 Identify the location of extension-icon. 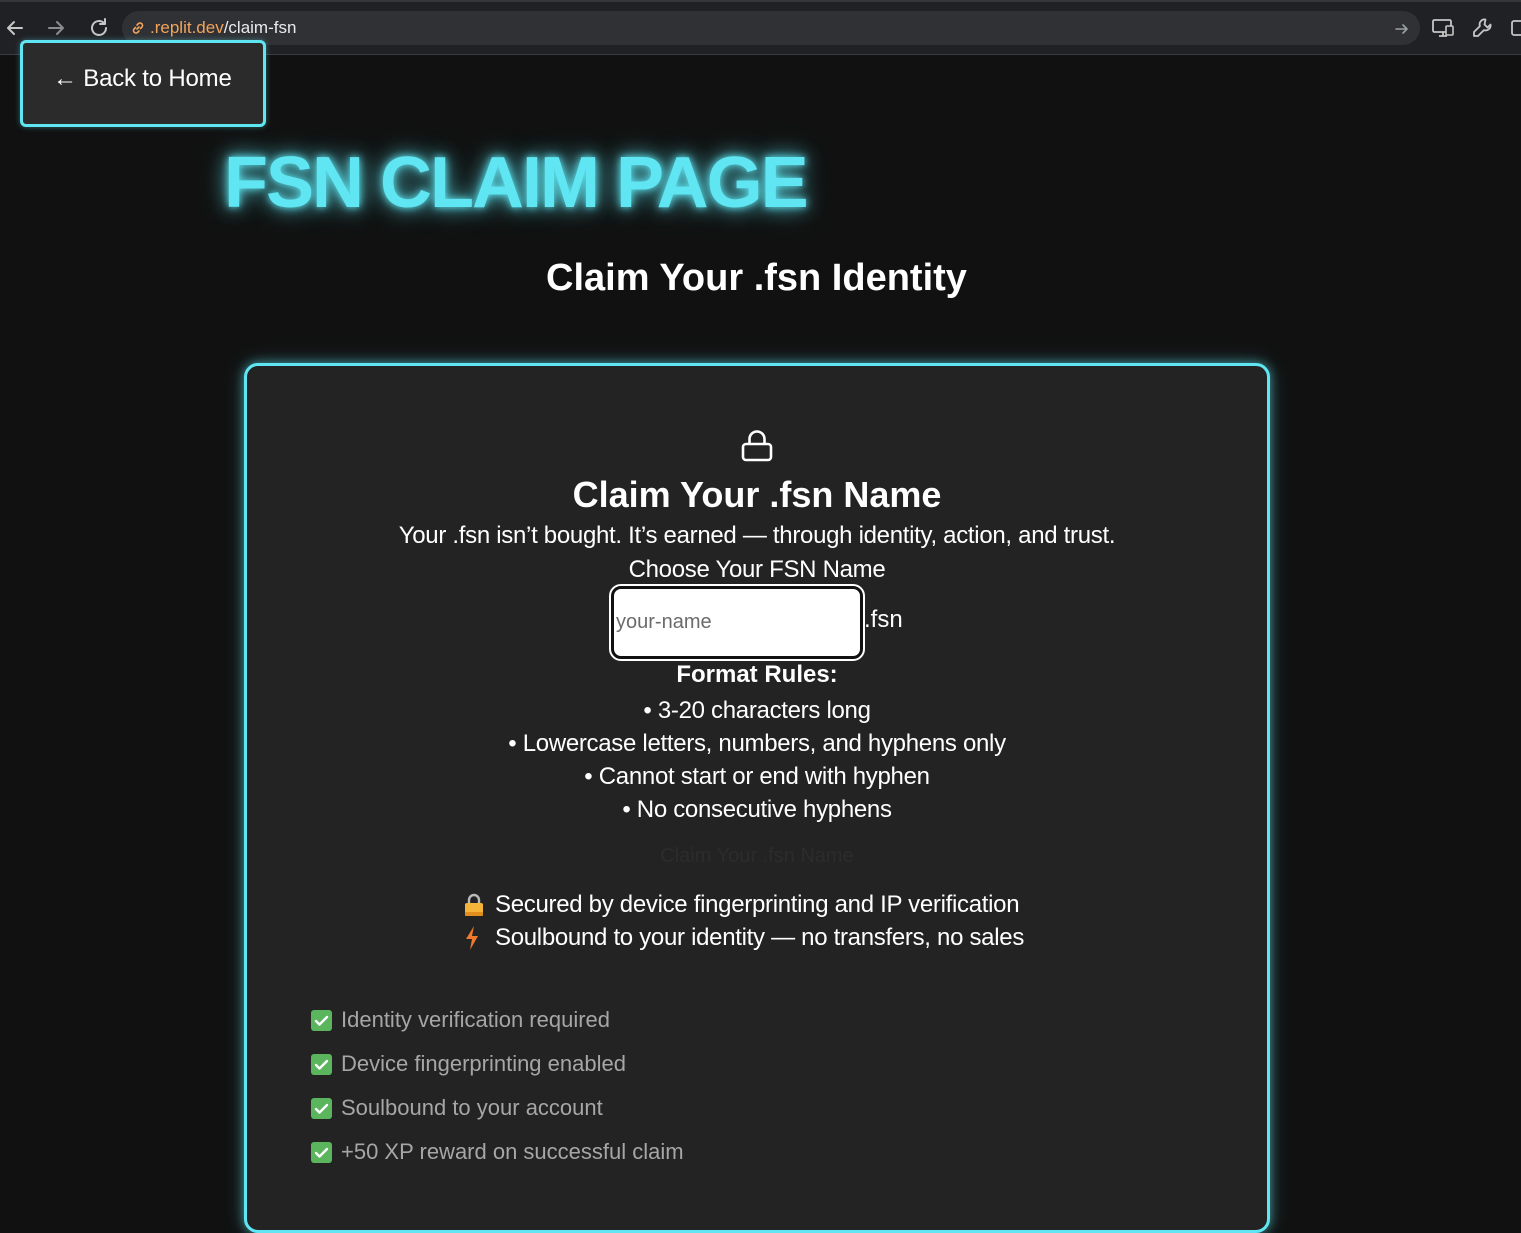
(1515, 28).